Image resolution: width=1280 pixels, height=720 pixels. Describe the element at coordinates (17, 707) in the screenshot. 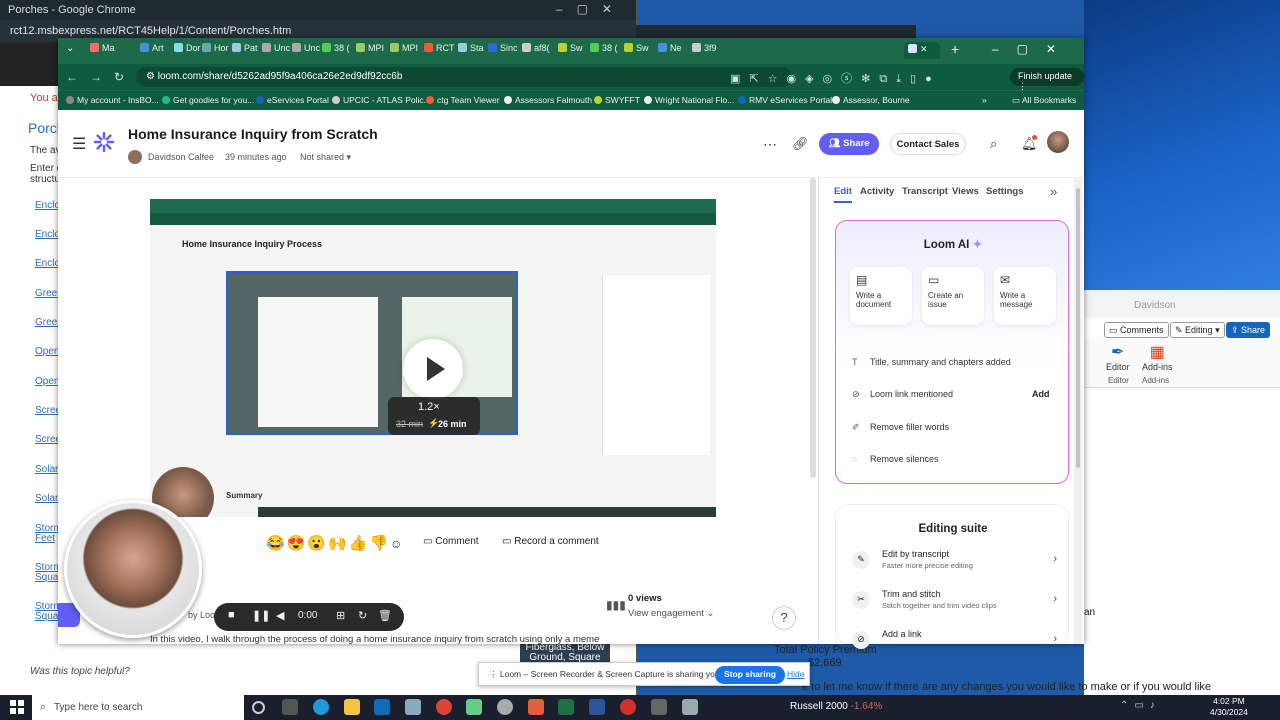

I see `windows-start-icon` at that location.